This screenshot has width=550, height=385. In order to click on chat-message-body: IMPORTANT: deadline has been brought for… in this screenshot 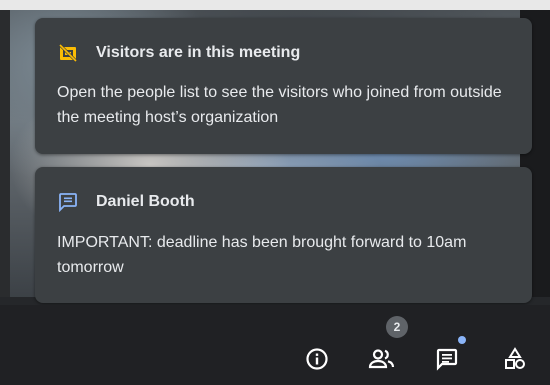, I will do `click(262, 255)`.